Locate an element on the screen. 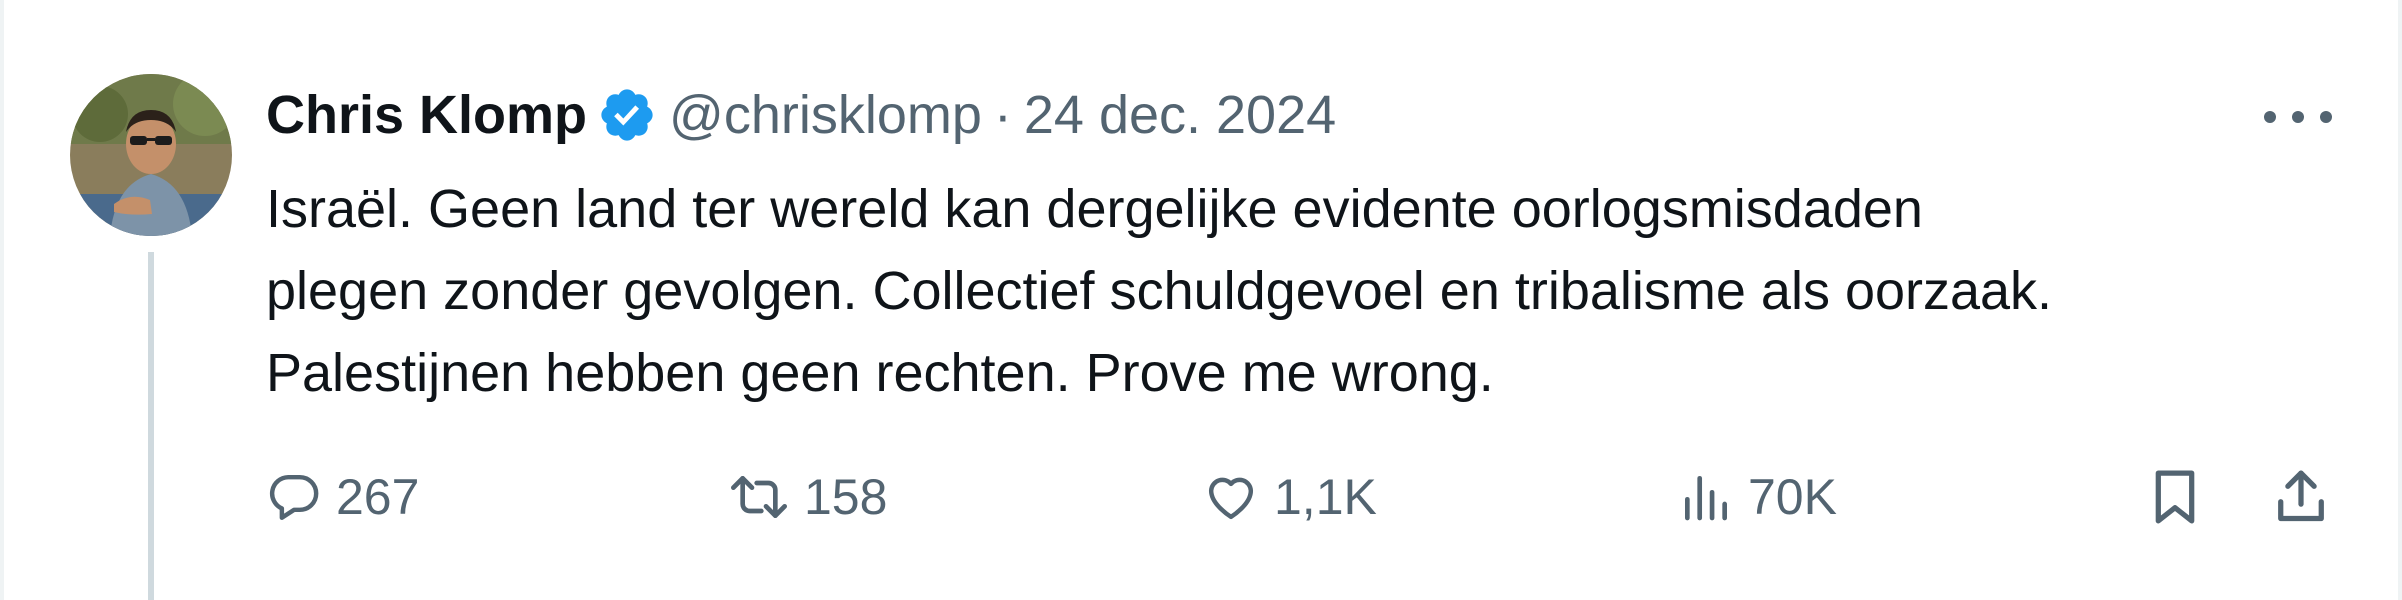 The width and height of the screenshot is (2402, 600). bookmark-button is located at coordinates (2175, 497).